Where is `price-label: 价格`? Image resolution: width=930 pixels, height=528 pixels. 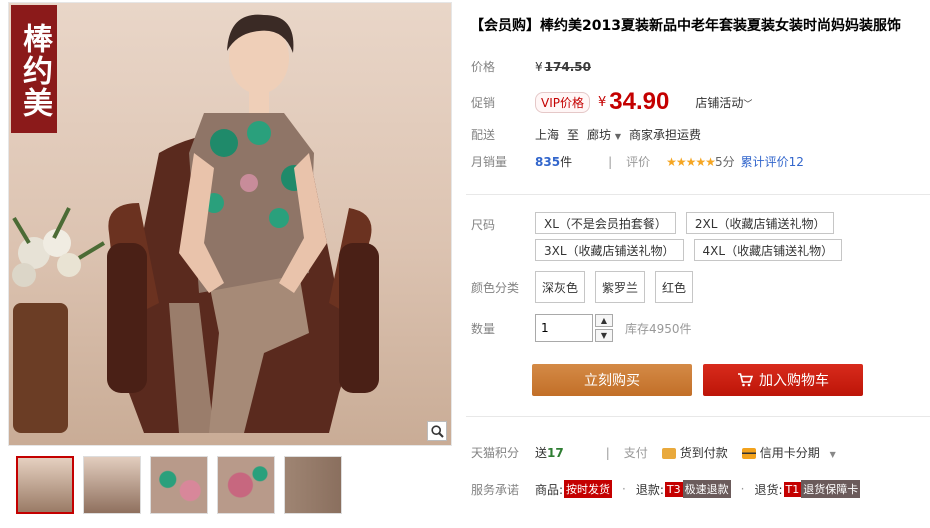 price-label: 价格 is located at coordinates (483, 67).